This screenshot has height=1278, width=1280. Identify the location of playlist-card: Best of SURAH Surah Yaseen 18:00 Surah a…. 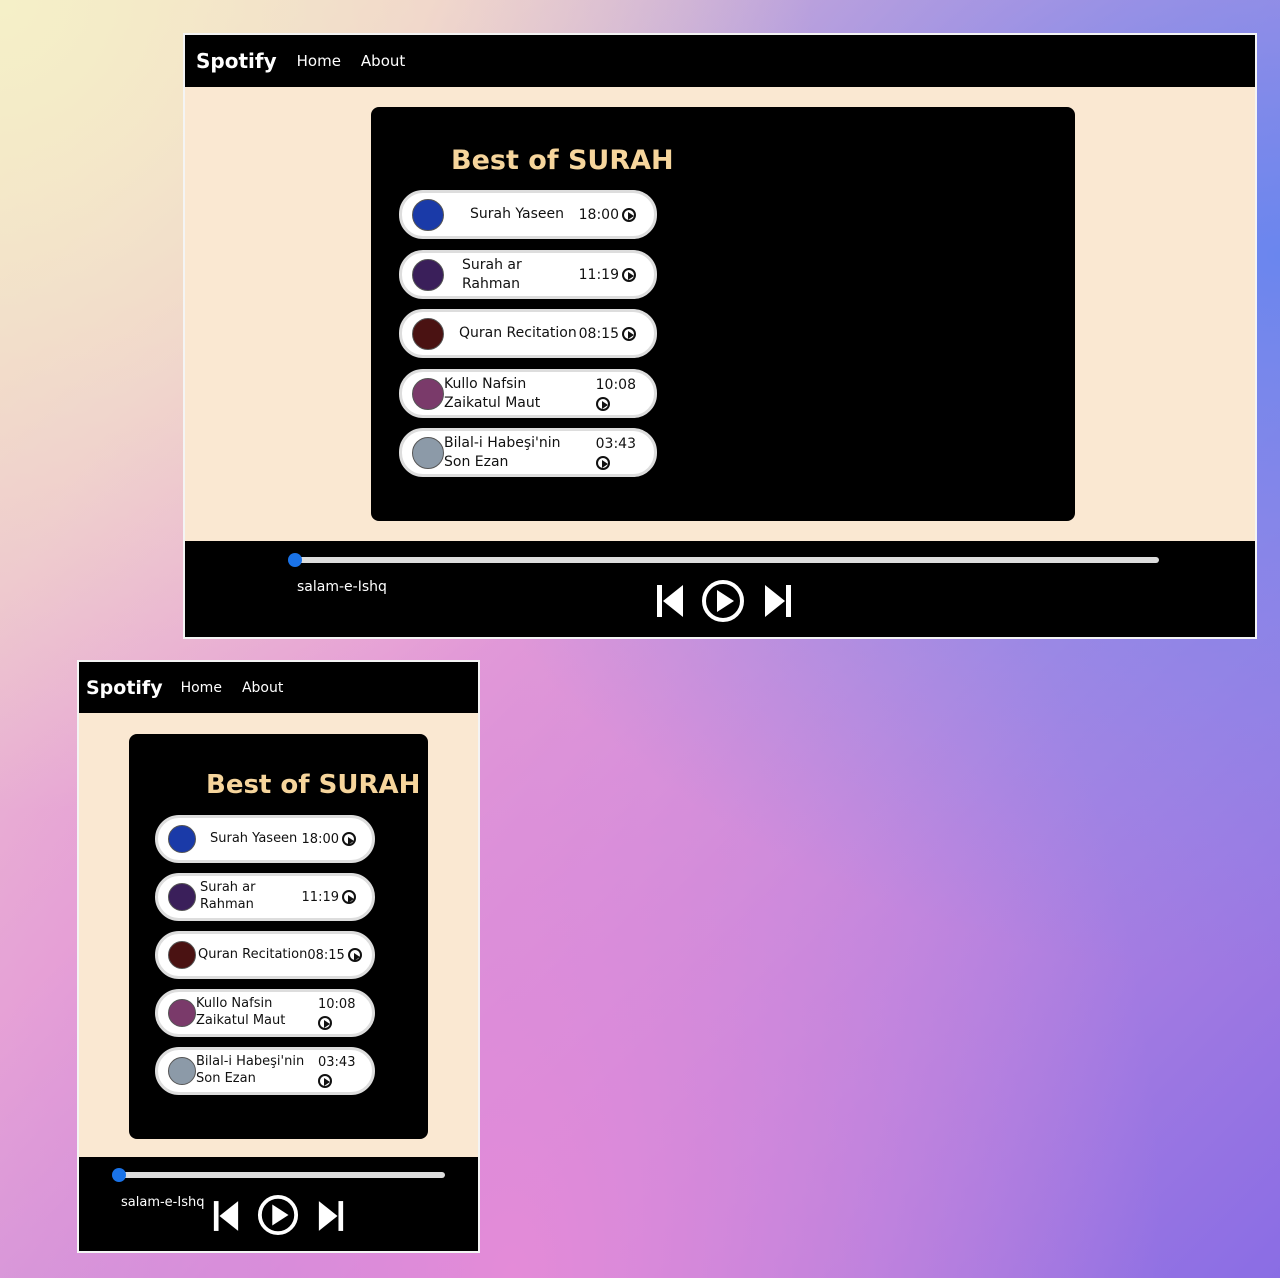
(278, 936).